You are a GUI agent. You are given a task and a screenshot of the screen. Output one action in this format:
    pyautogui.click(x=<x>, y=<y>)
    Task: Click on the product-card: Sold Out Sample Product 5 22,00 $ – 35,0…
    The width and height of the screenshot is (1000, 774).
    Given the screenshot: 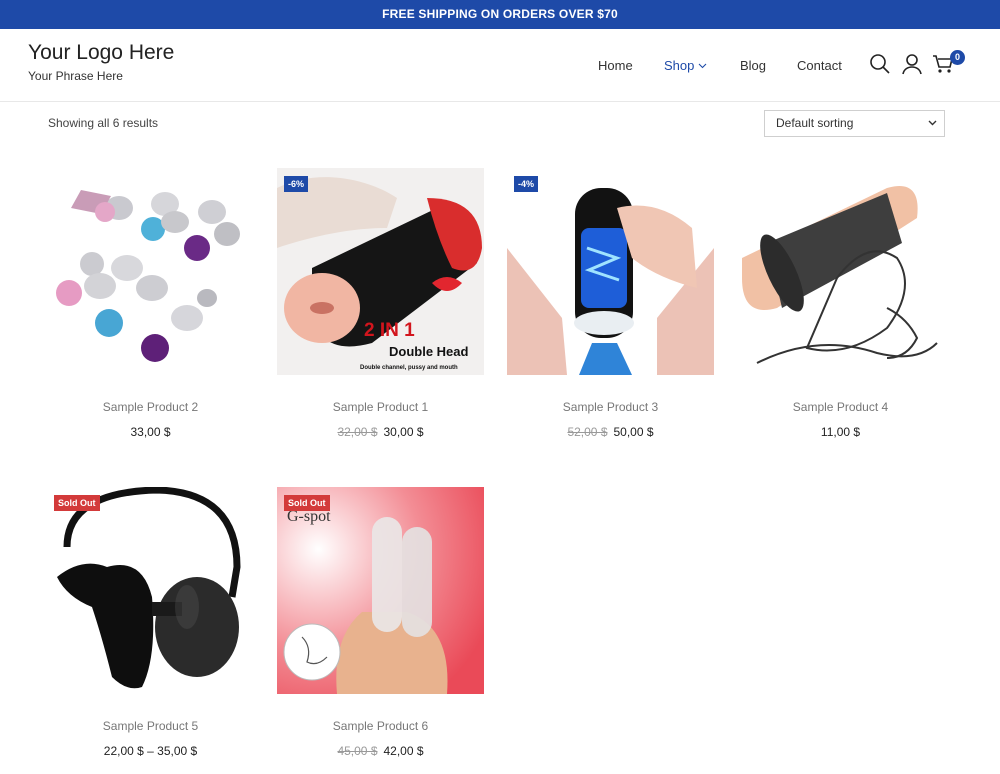 What is the action you would take?
    pyautogui.click(x=150, y=627)
    